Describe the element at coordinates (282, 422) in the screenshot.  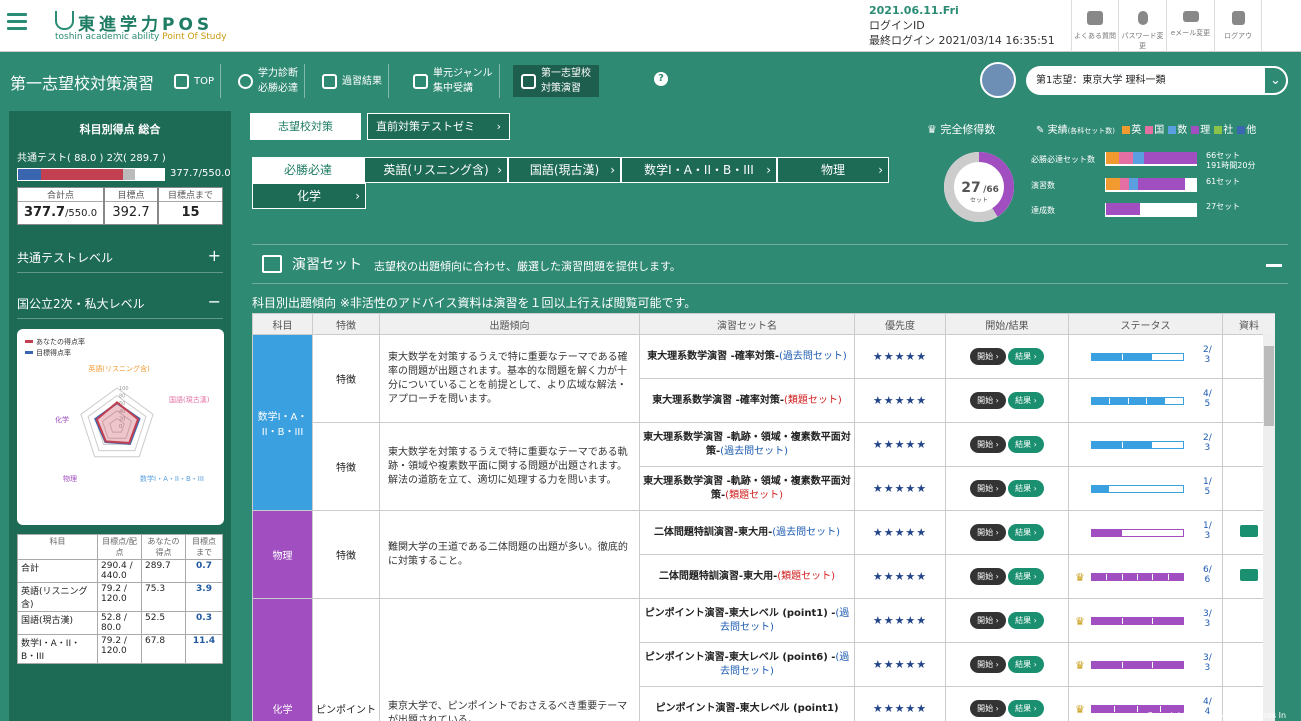
I see `subject-cell: 数学I・A・II・B・III` at that location.